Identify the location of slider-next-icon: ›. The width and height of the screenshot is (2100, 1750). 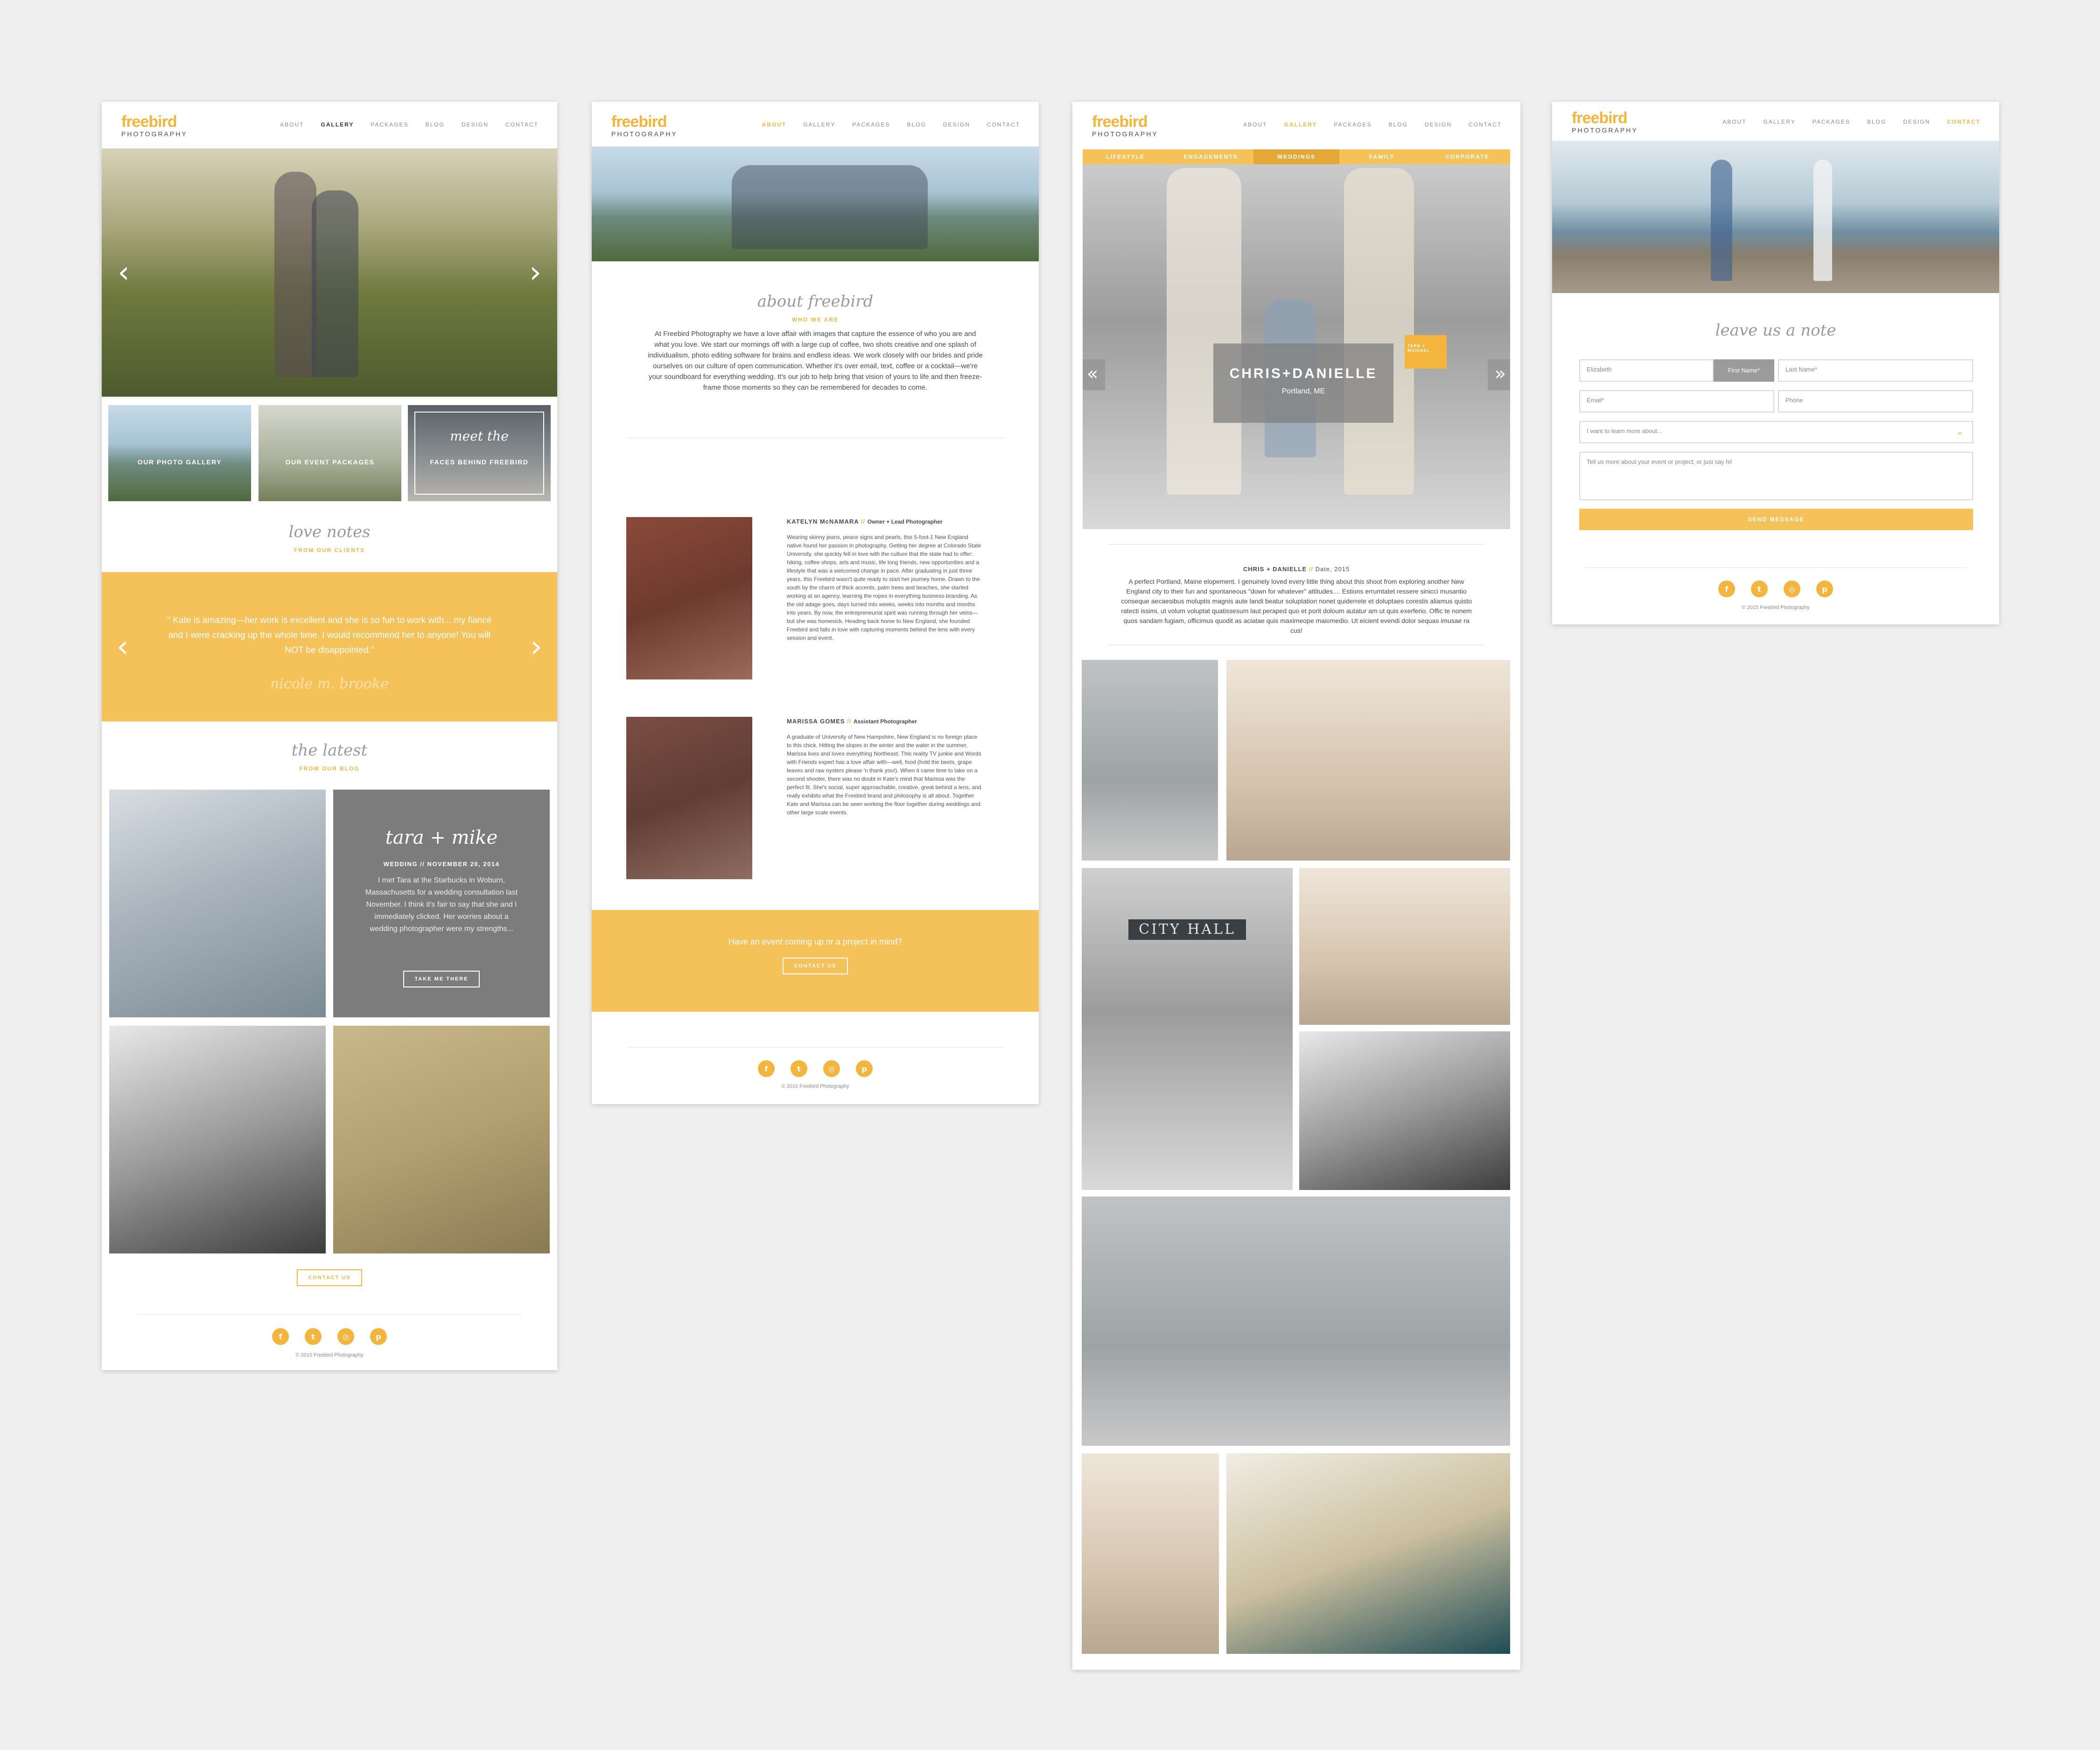
(535, 272).